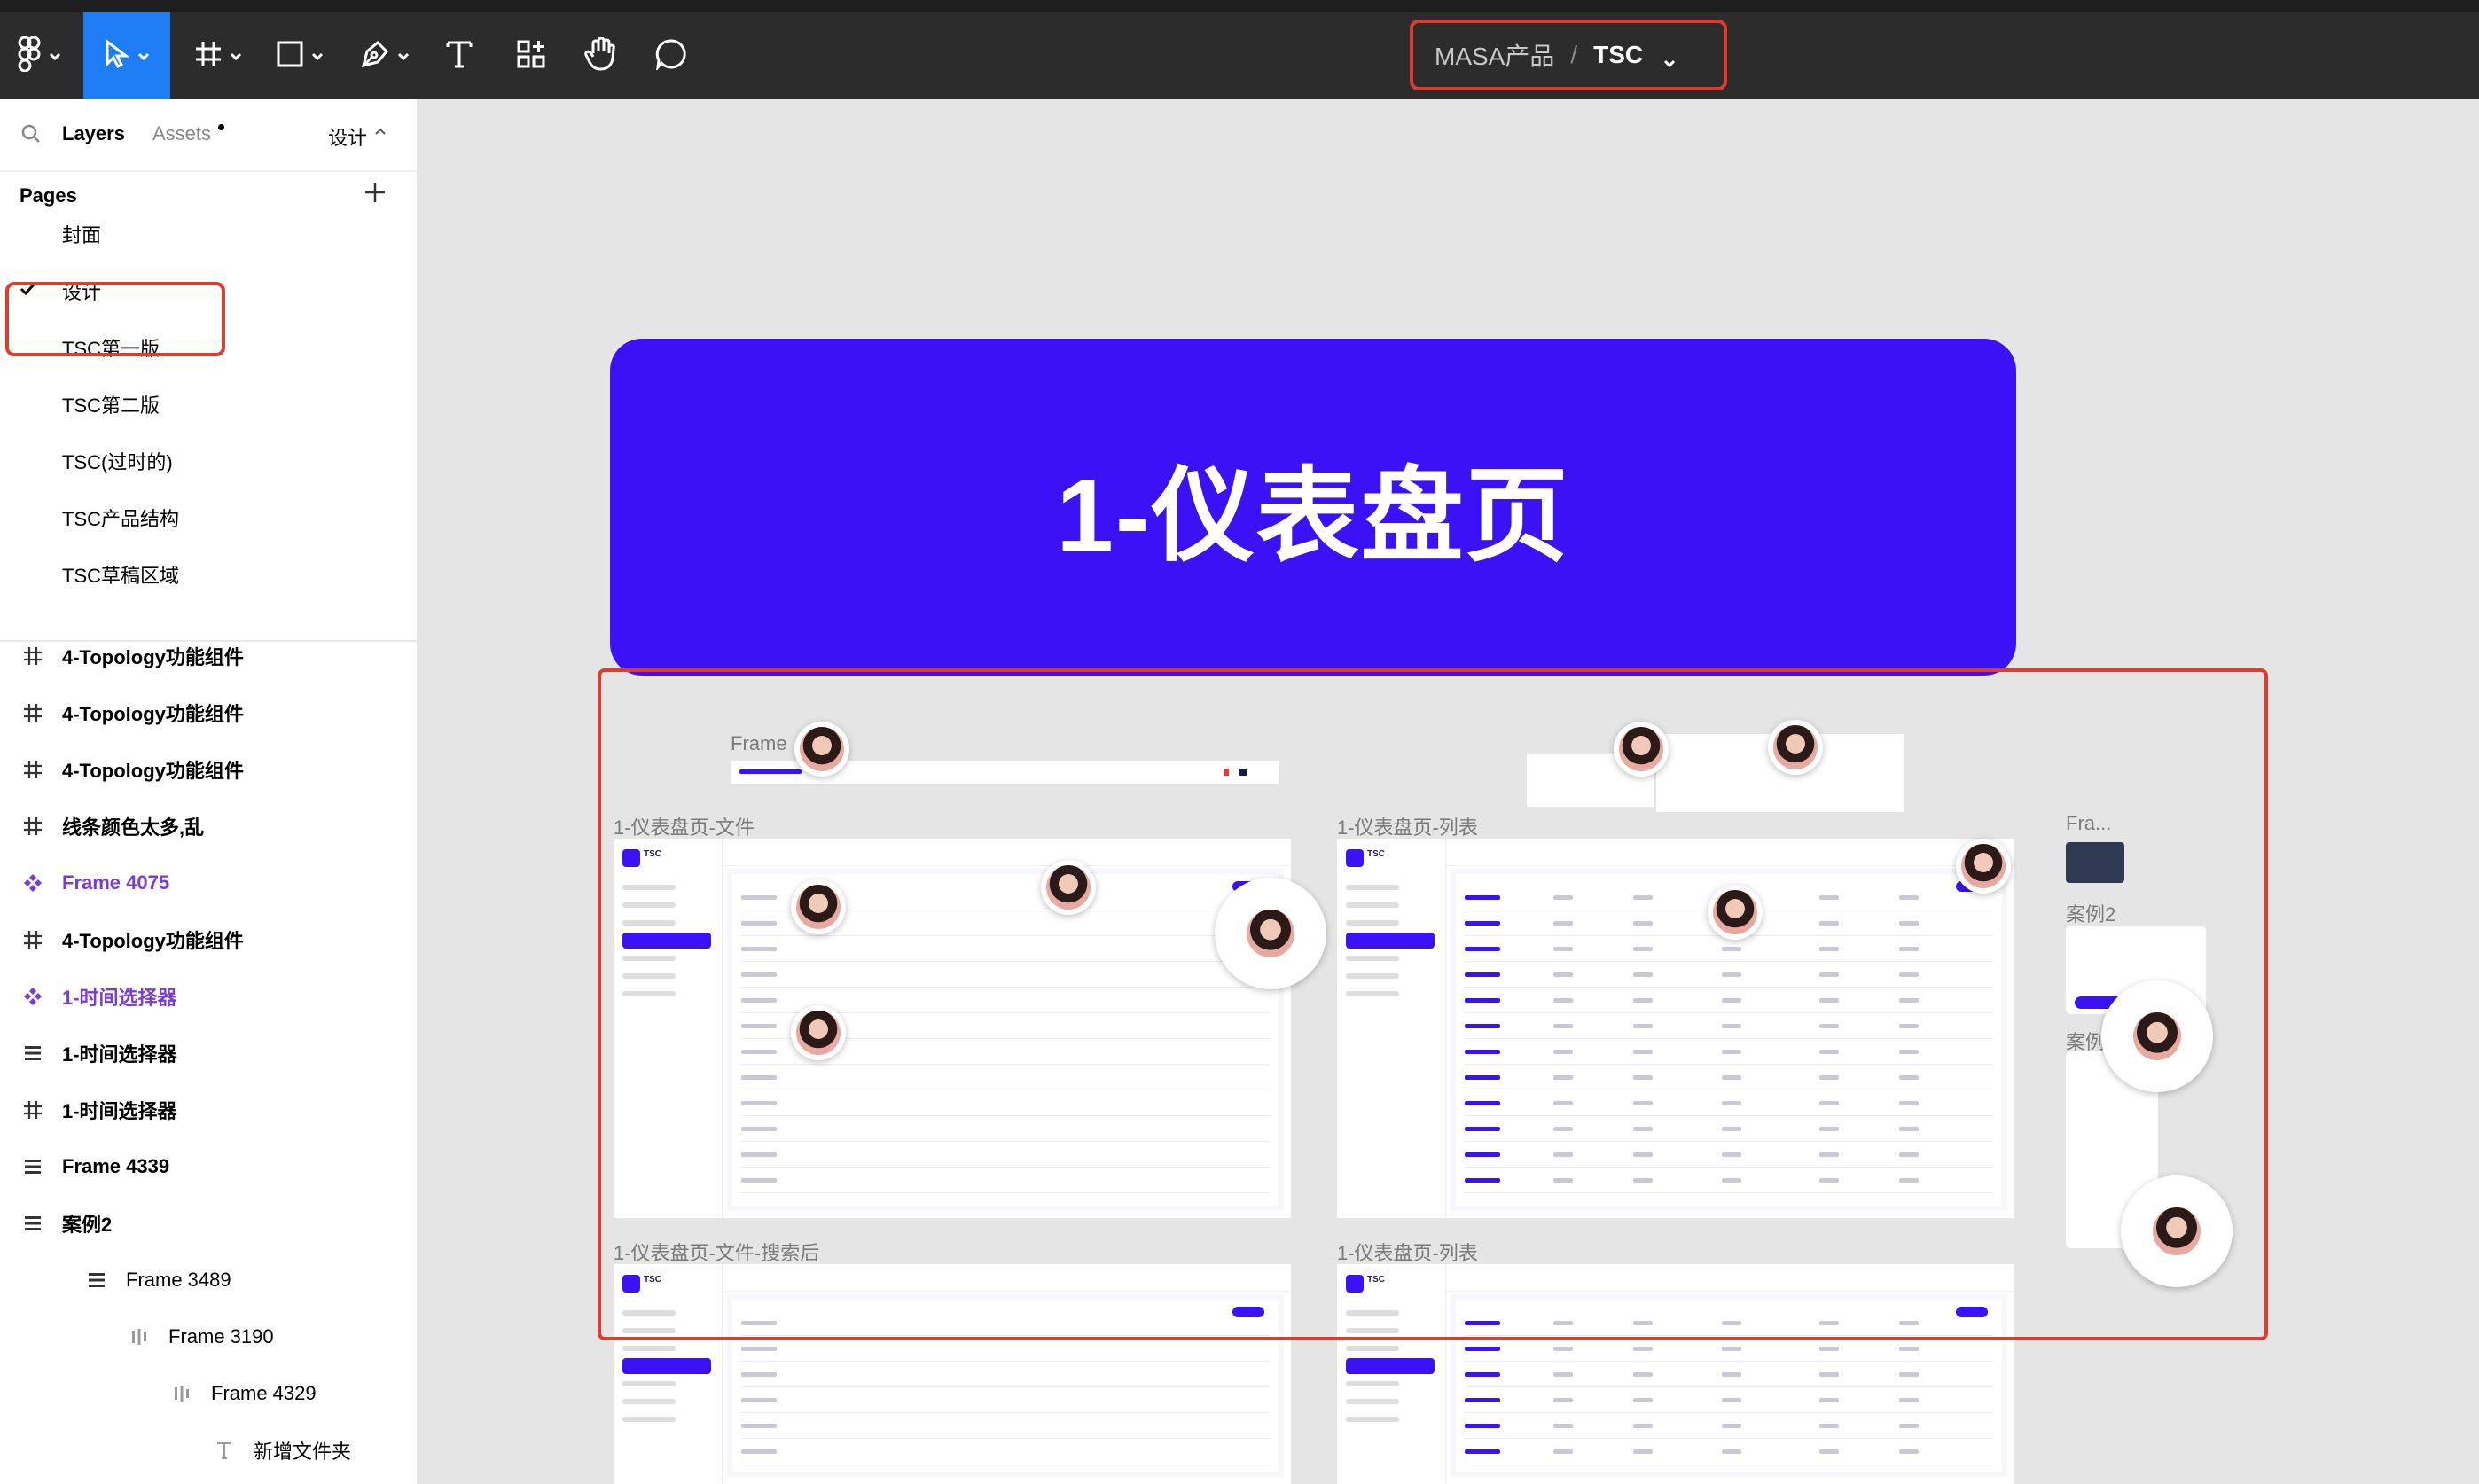 The width and height of the screenshot is (2479, 1484). I want to click on assets-update-dot, so click(221, 127).